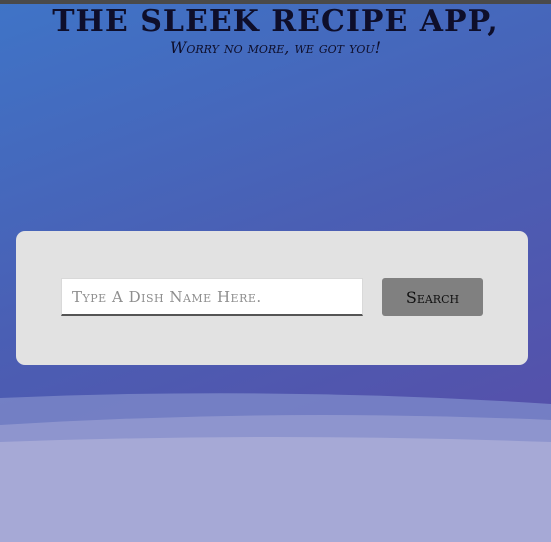  What do you see at coordinates (432, 297) in the screenshot?
I see `search-button: Search` at bounding box center [432, 297].